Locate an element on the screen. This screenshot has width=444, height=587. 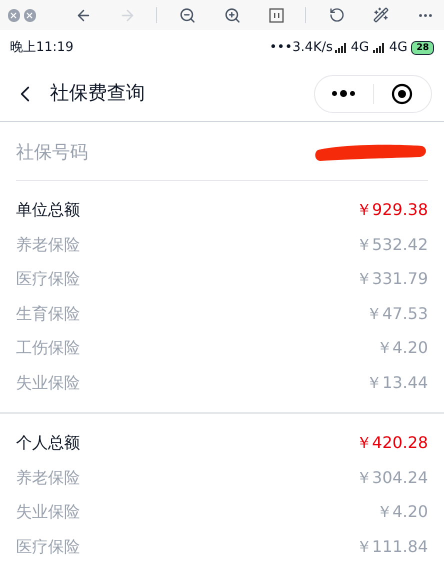
battery-level: 28 is located at coordinates (422, 48).